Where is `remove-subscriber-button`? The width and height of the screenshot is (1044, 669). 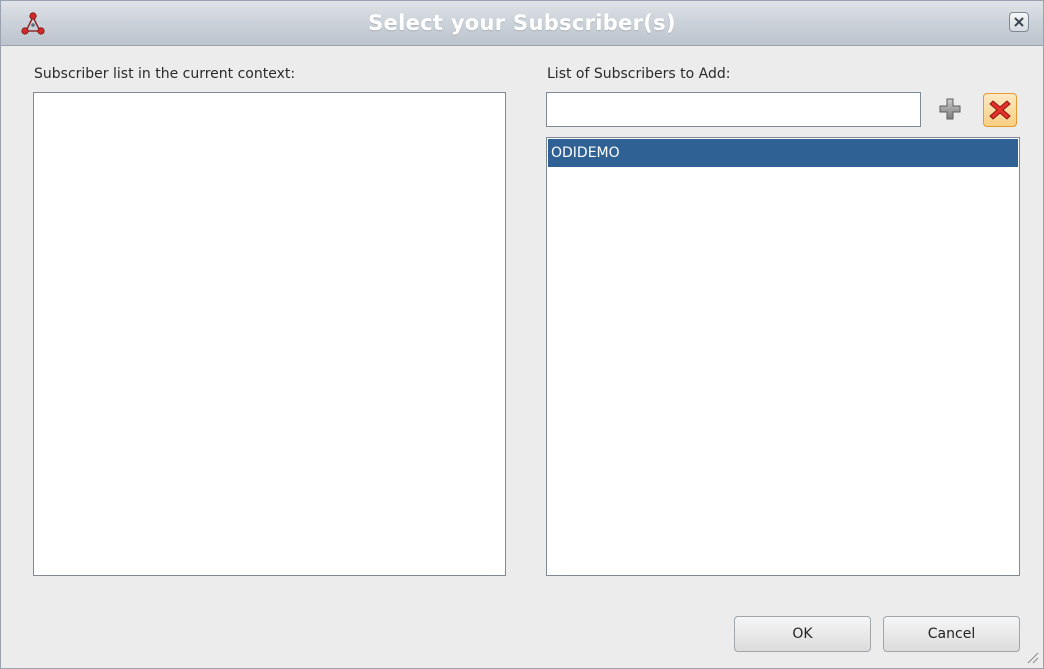
remove-subscriber-button is located at coordinates (1000, 110).